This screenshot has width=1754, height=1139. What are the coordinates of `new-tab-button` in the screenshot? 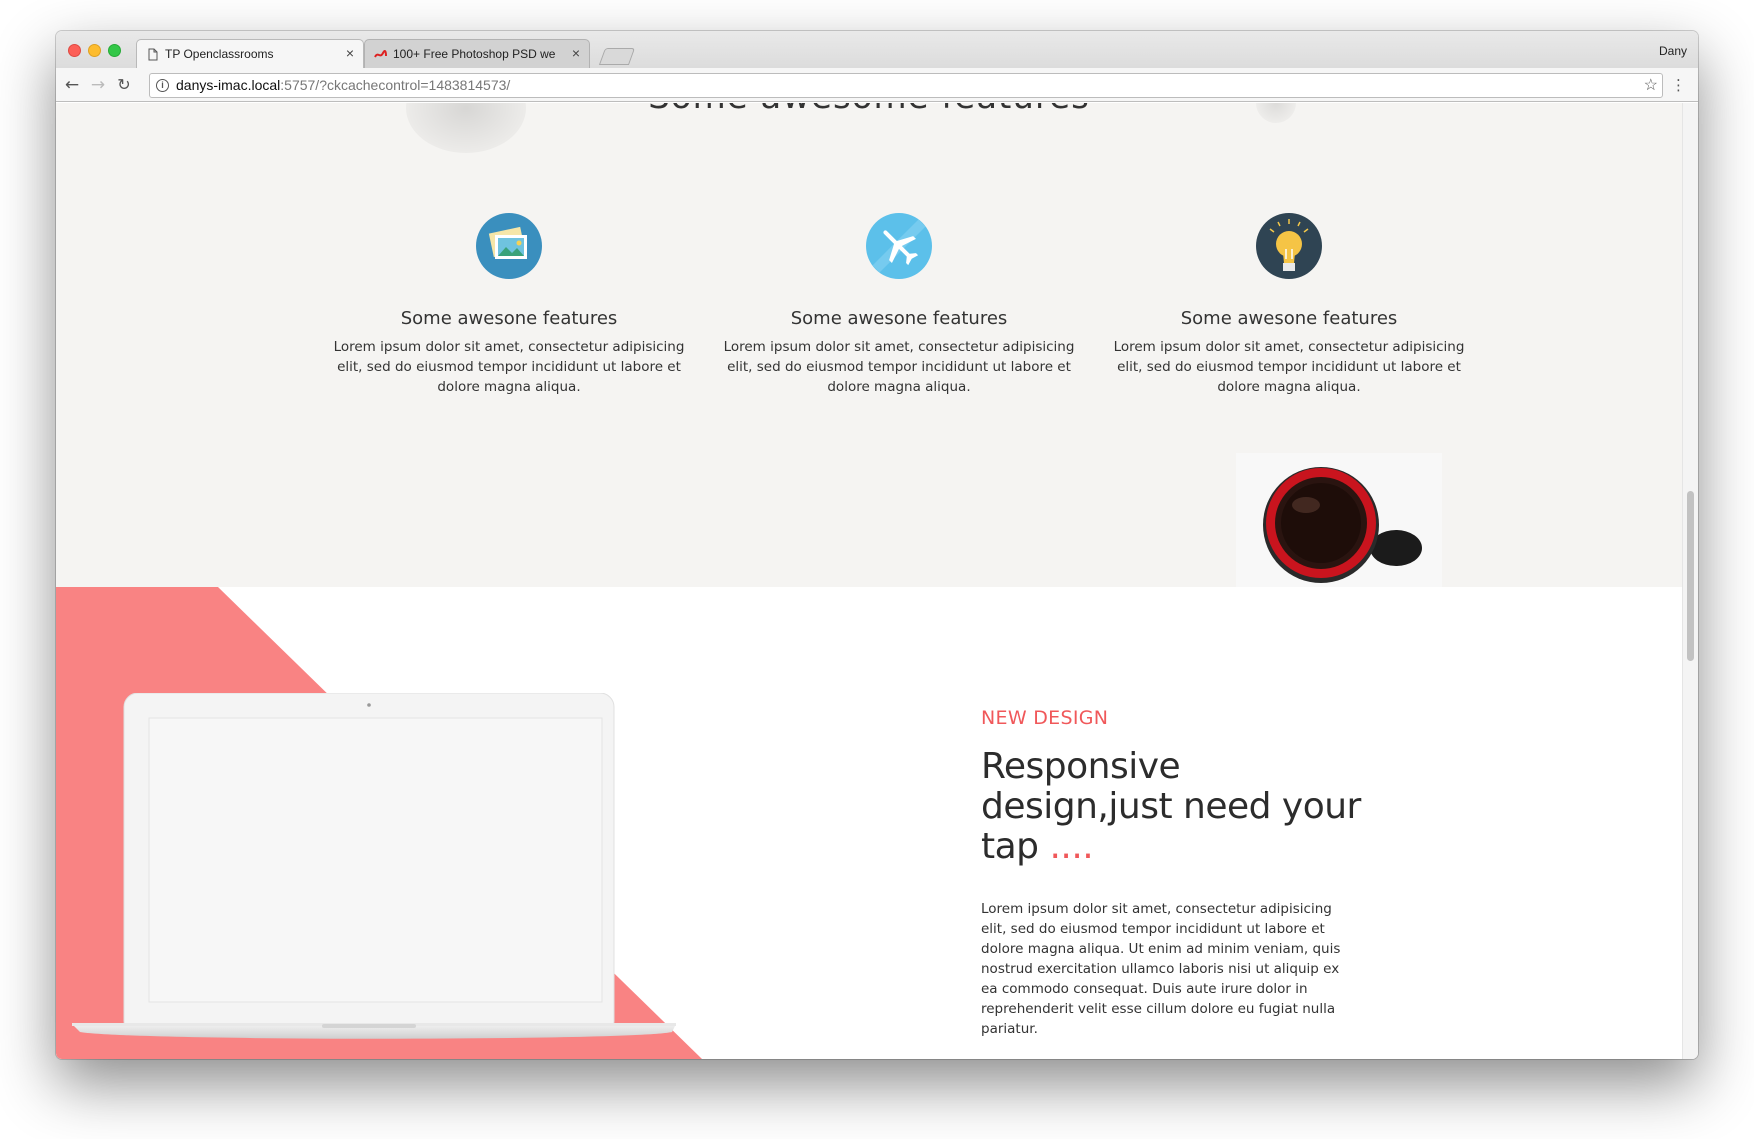 It's located at (617, 56).